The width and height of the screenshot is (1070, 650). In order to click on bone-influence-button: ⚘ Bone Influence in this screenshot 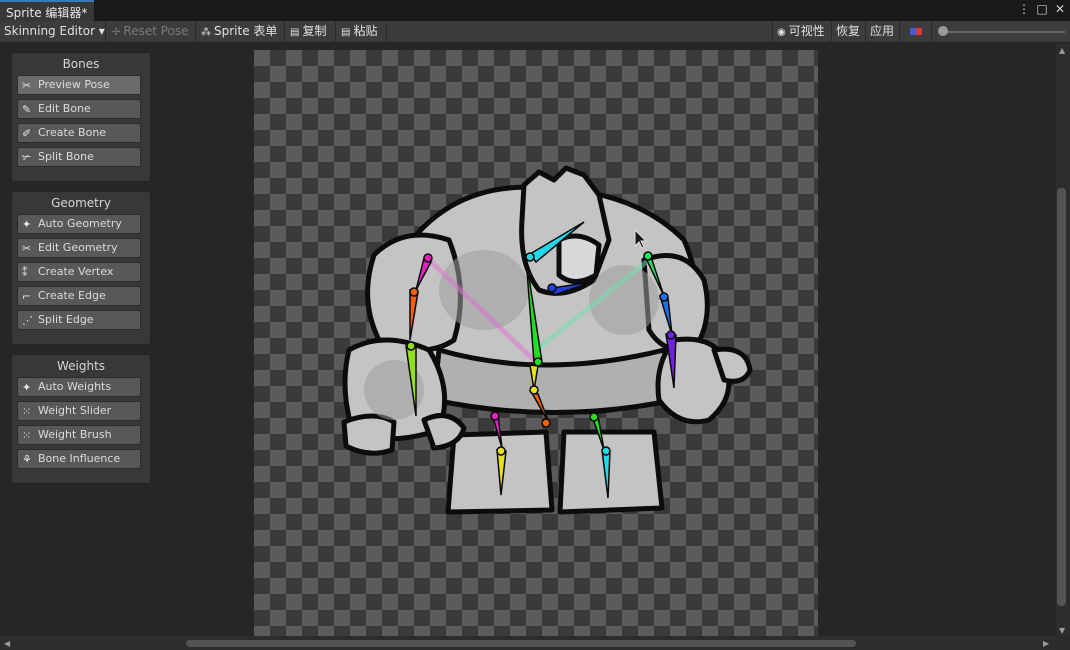, I will do `click(79, 459)`.